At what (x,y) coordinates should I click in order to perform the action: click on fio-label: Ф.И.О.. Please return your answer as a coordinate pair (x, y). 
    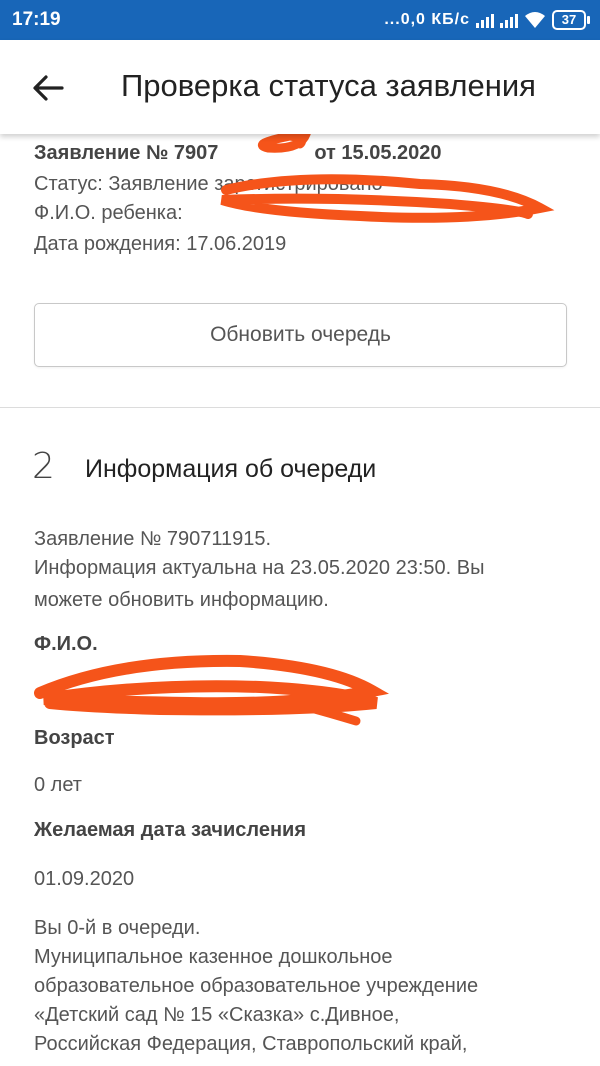
    Looking at the image, I should click on (66, 644).